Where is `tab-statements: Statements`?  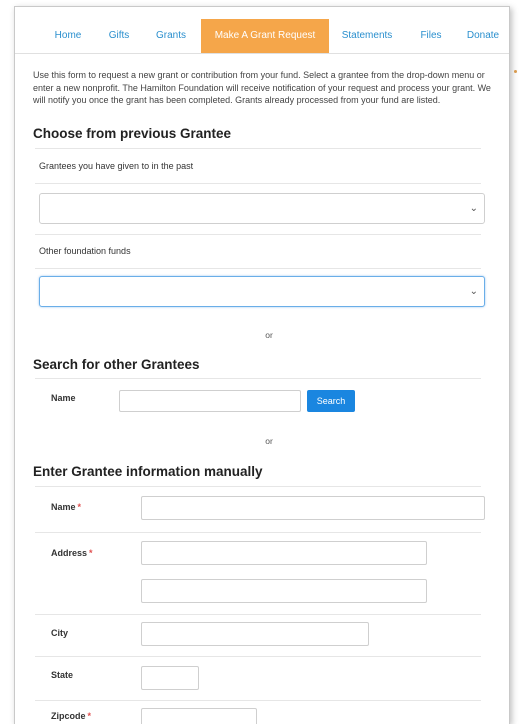
tab-statements: Statements is located at coordinates (367, 36).